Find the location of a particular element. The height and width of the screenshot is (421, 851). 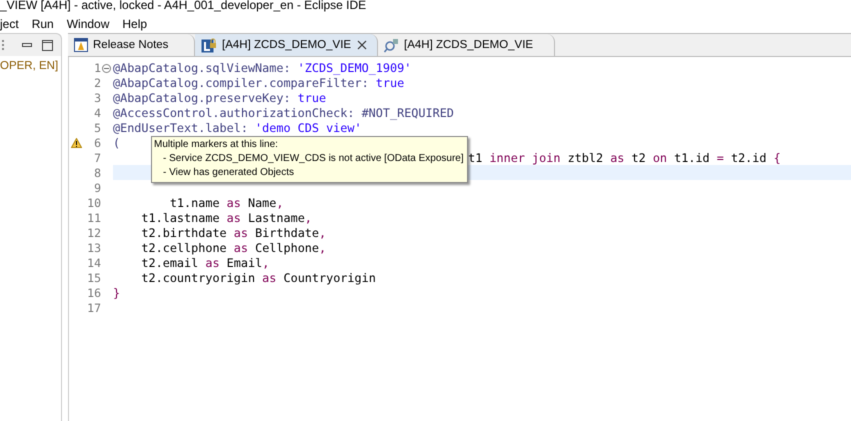

line-number: 14 is located at coordinates (94, 263).